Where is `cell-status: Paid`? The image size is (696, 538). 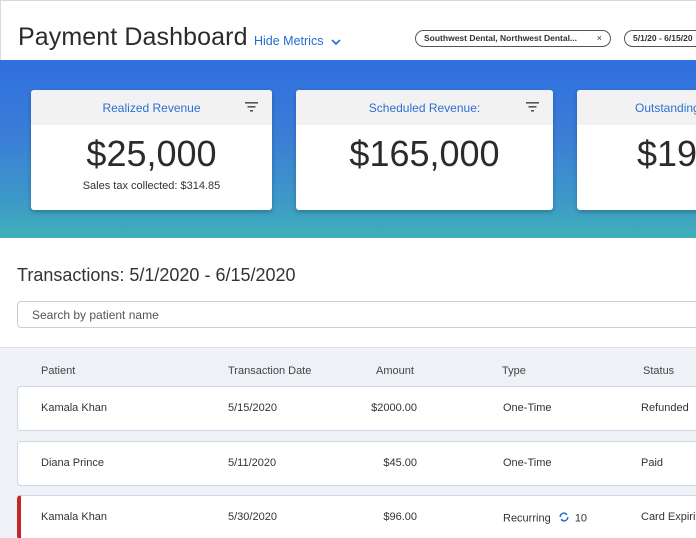
cell-status: Paid is located at coordinates (652, 463).